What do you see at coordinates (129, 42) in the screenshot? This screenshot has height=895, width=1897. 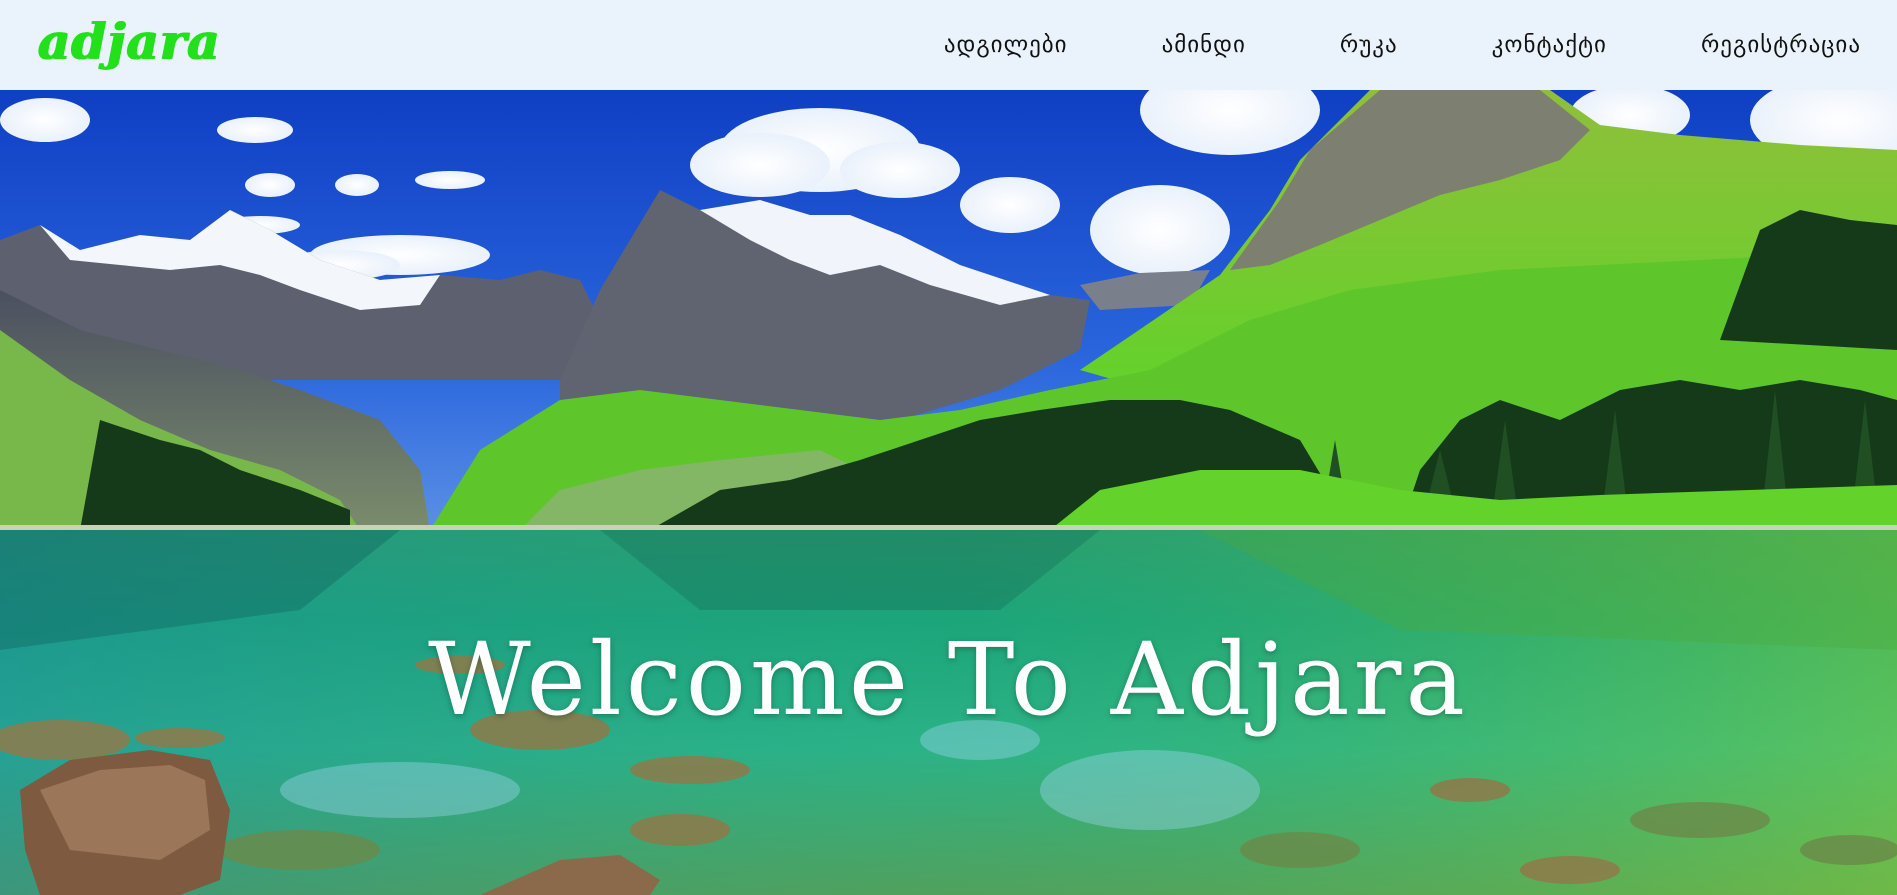 I see `site-logo: adjara` at bounding box center [129, 42].